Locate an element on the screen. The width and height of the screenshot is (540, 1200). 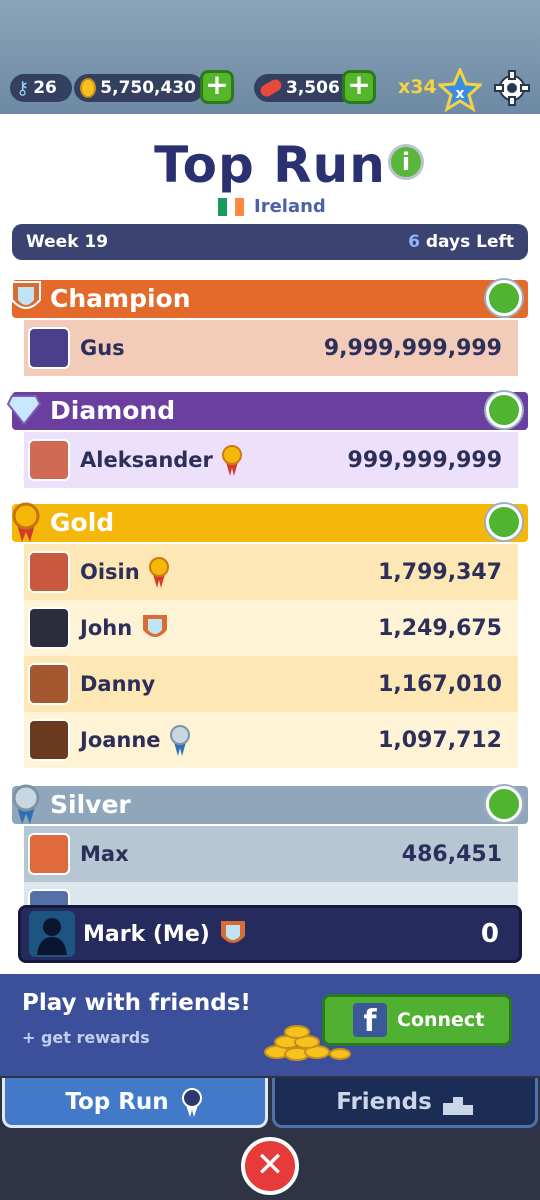
coins-value: 5,750,430 is located at coordinates (148, 88).